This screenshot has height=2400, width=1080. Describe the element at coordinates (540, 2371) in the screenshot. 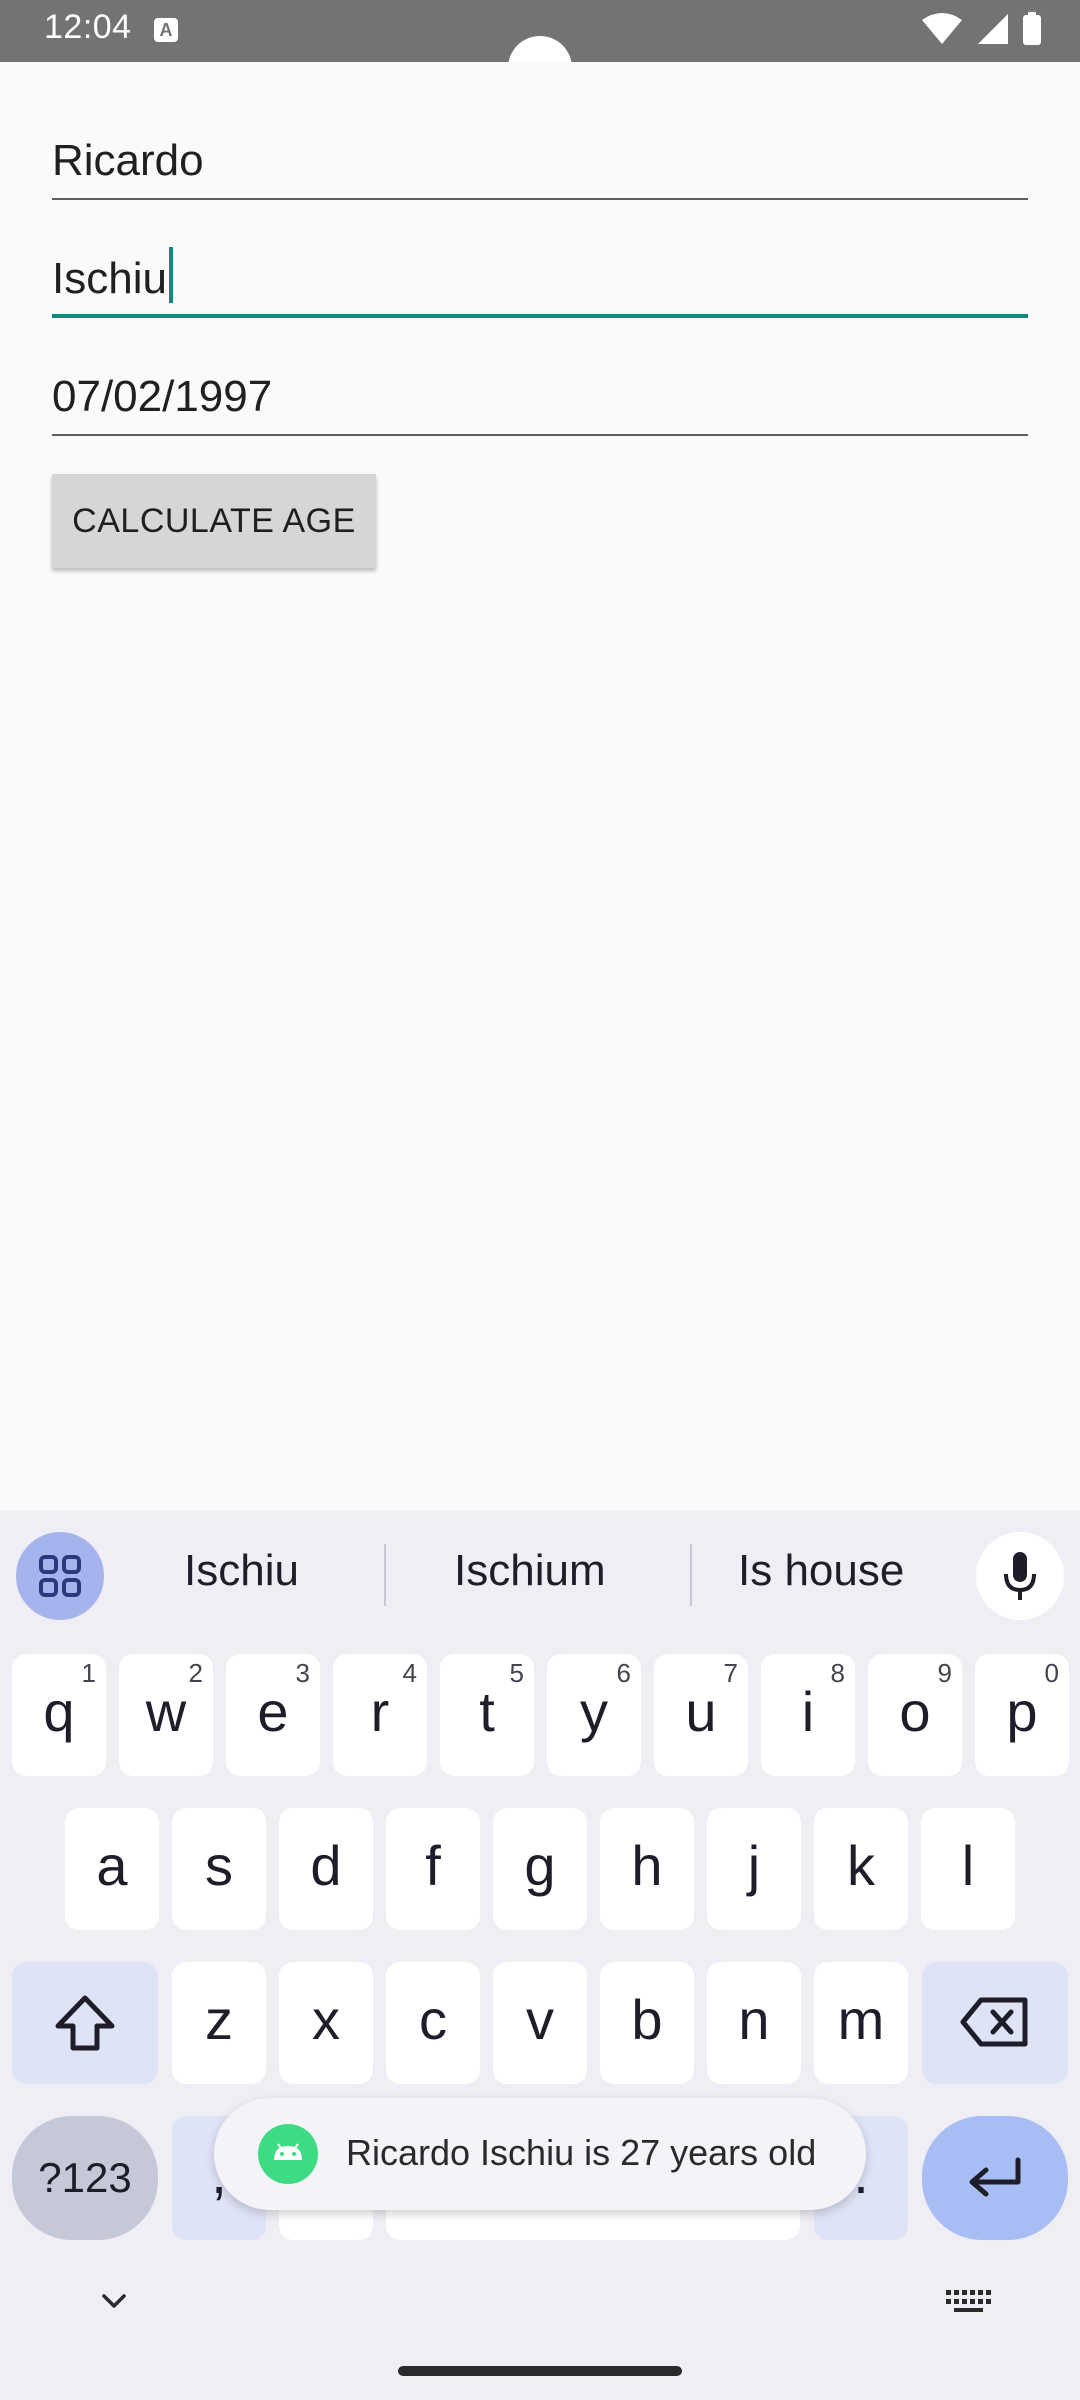

I see `home-gesture-bar` at that location.